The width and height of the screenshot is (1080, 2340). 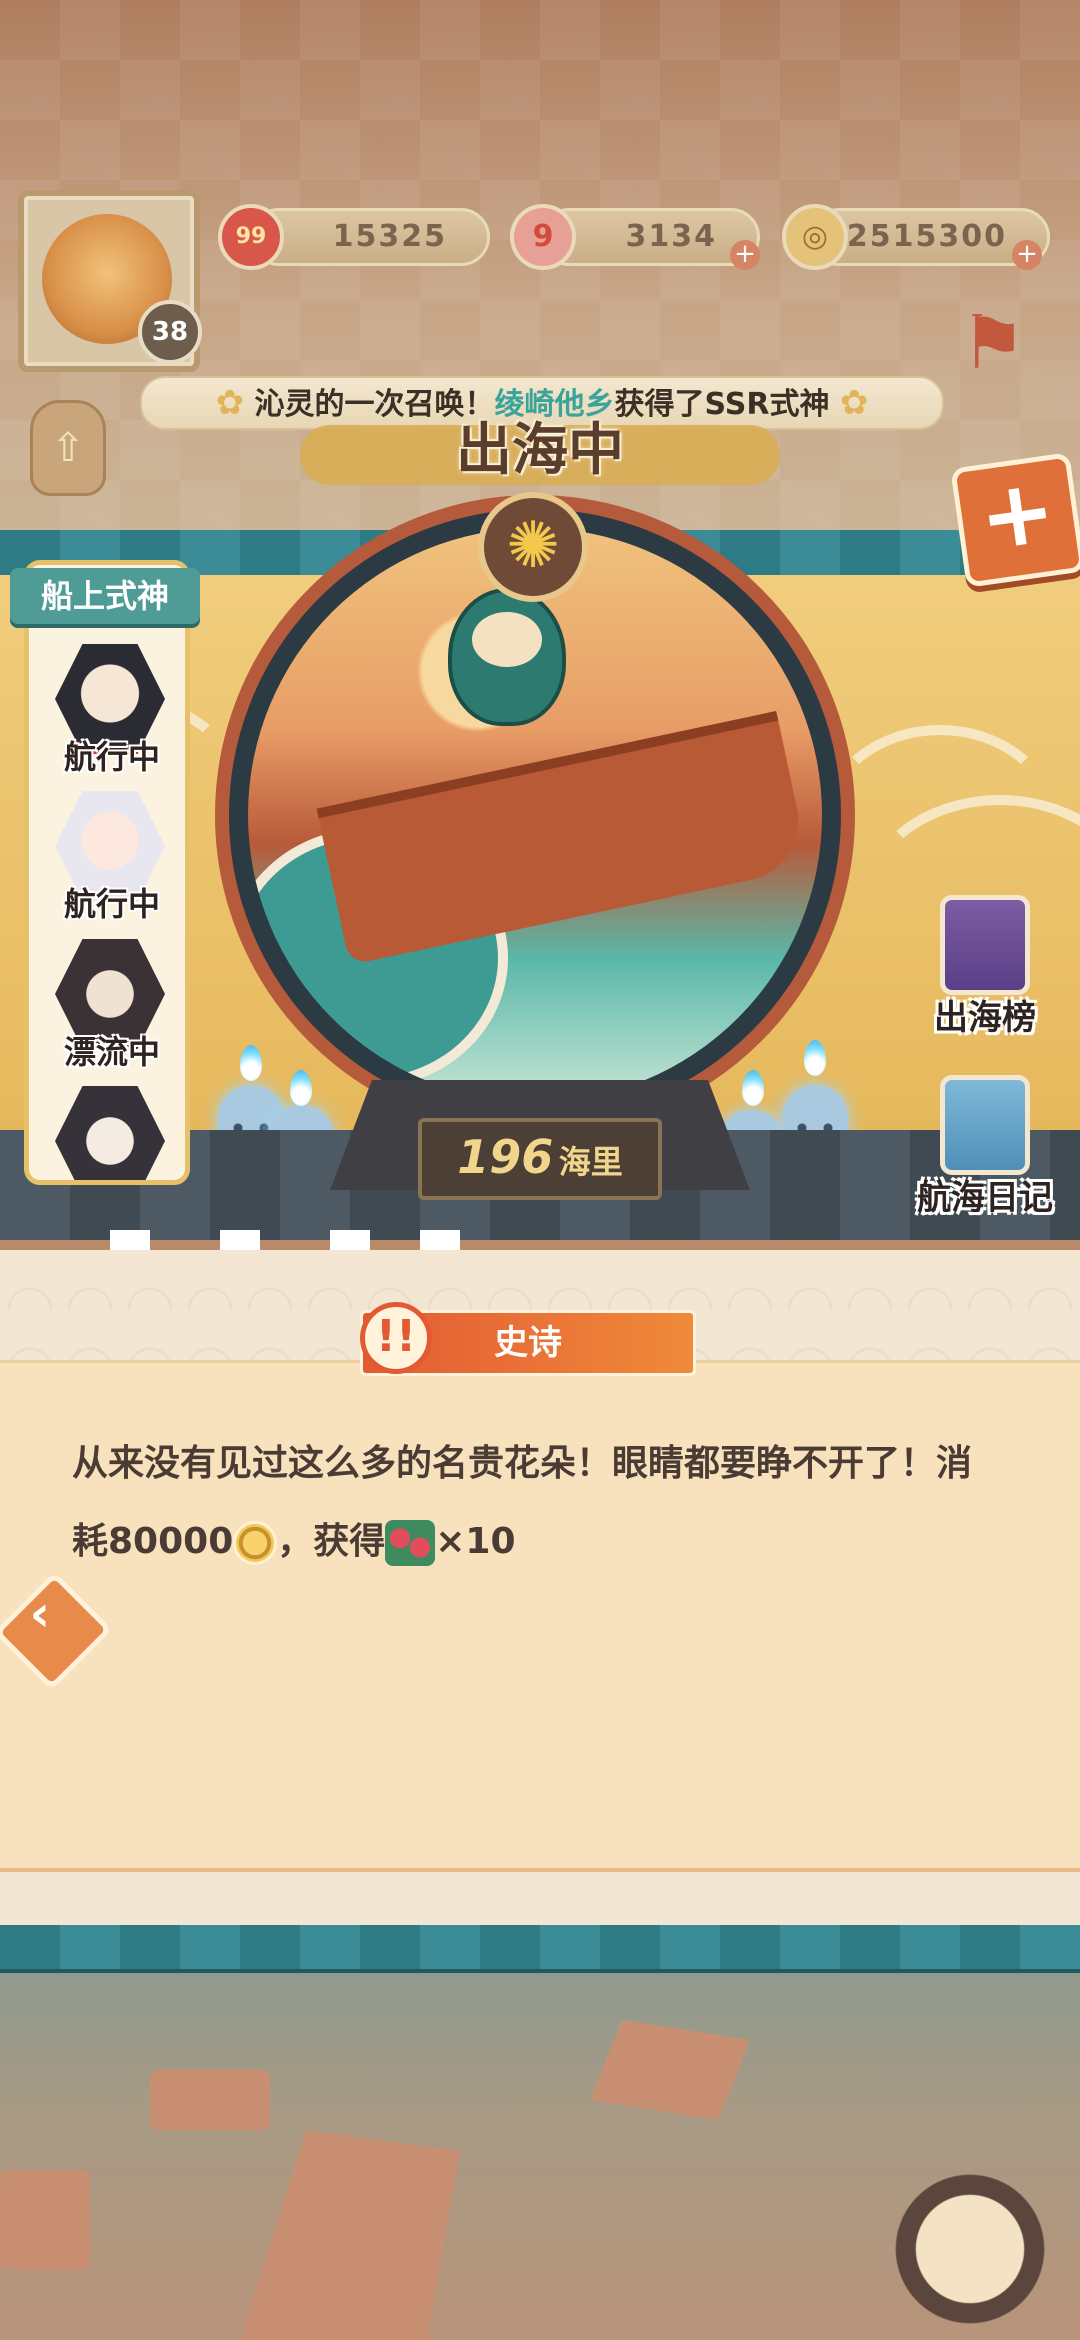 What do you see at coordinates (251, 237) in the screenshot?
I see `amulet-icon: 99` at bounding box center [251, 237].